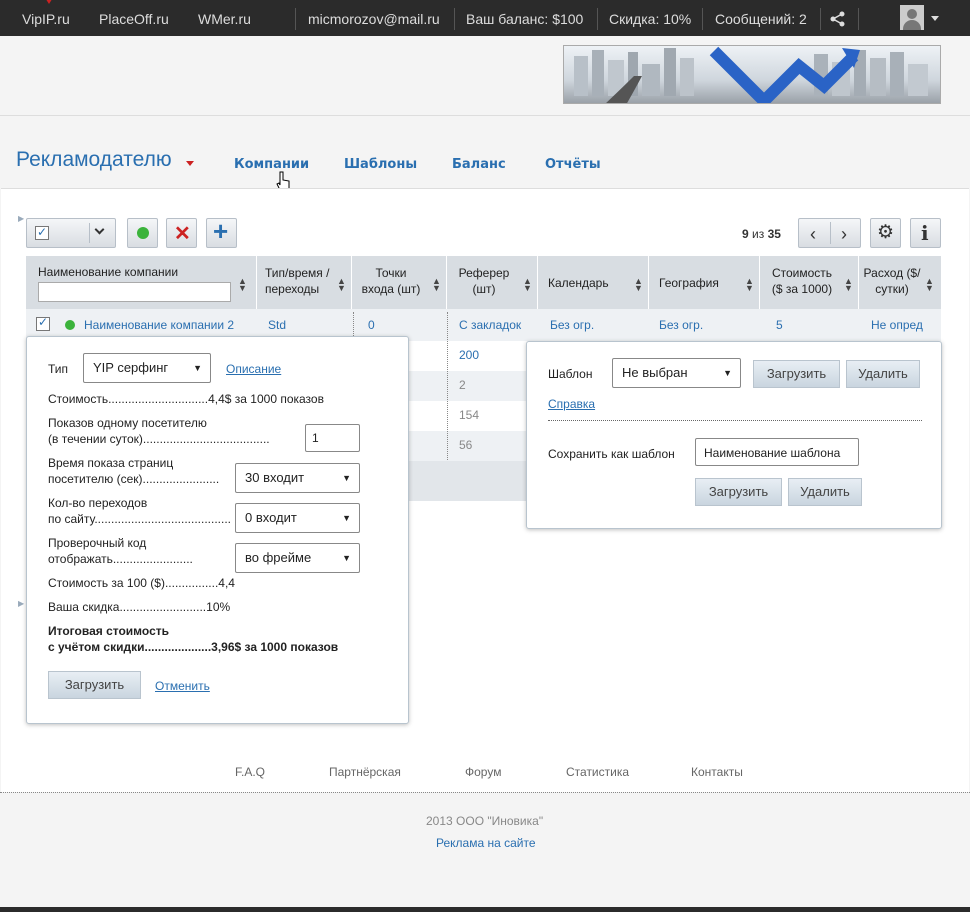 The image size is (970, 912). Describe the element at coordinates (813, 234) in the screenshot. I see `chevron-left-icon: ‹` at that location.